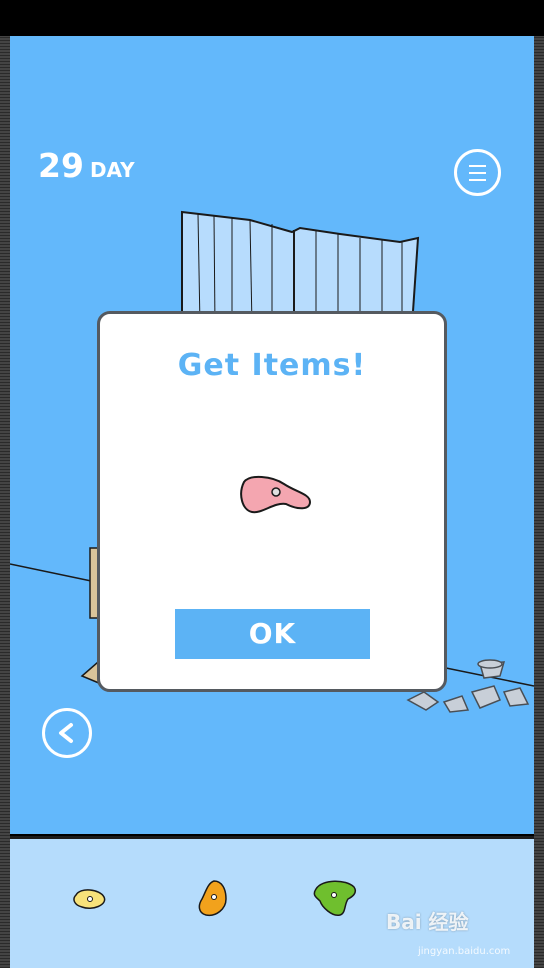  What do you see at coordinates (112, 170) in the screenshot?
I see `day-unit: DAY` at bounding box center [112, 170].